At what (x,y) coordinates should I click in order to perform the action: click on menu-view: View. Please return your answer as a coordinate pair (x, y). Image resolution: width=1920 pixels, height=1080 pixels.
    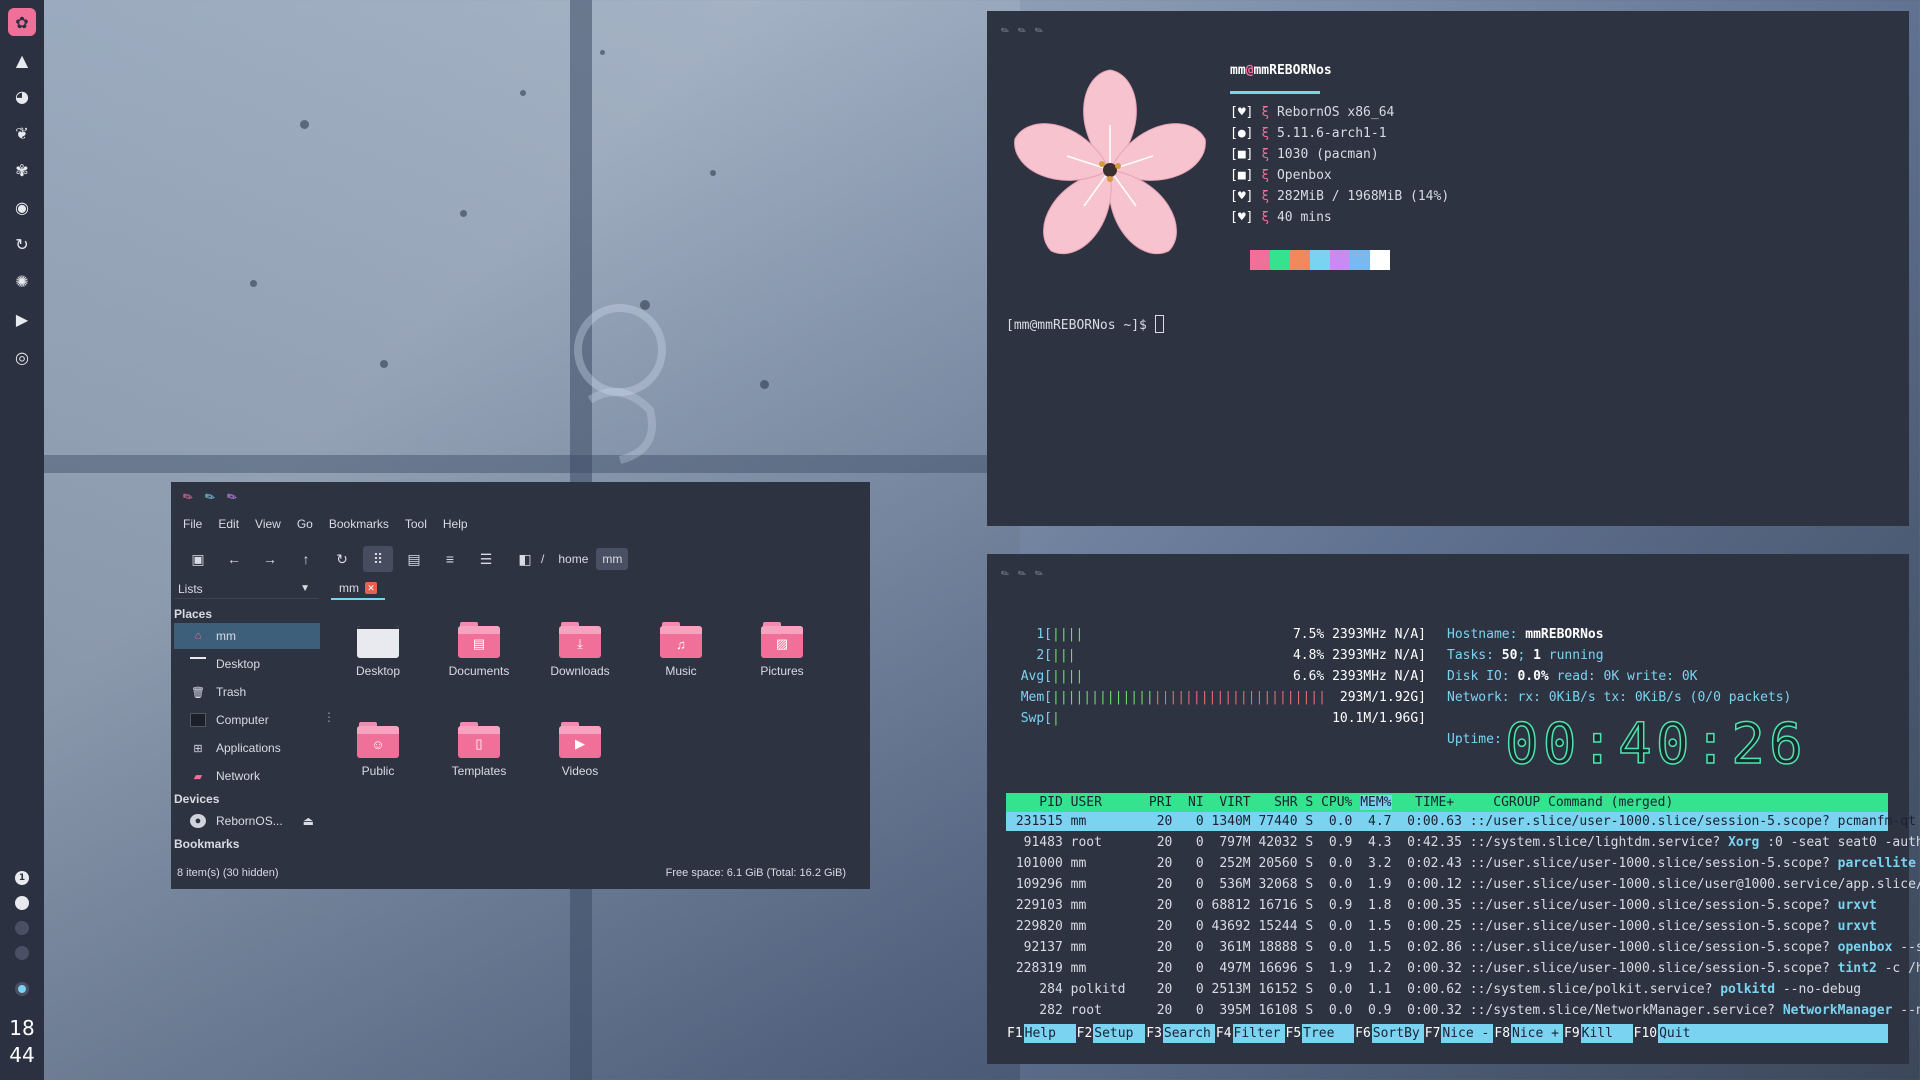
    Looking at the image, I should click on (268, 524).